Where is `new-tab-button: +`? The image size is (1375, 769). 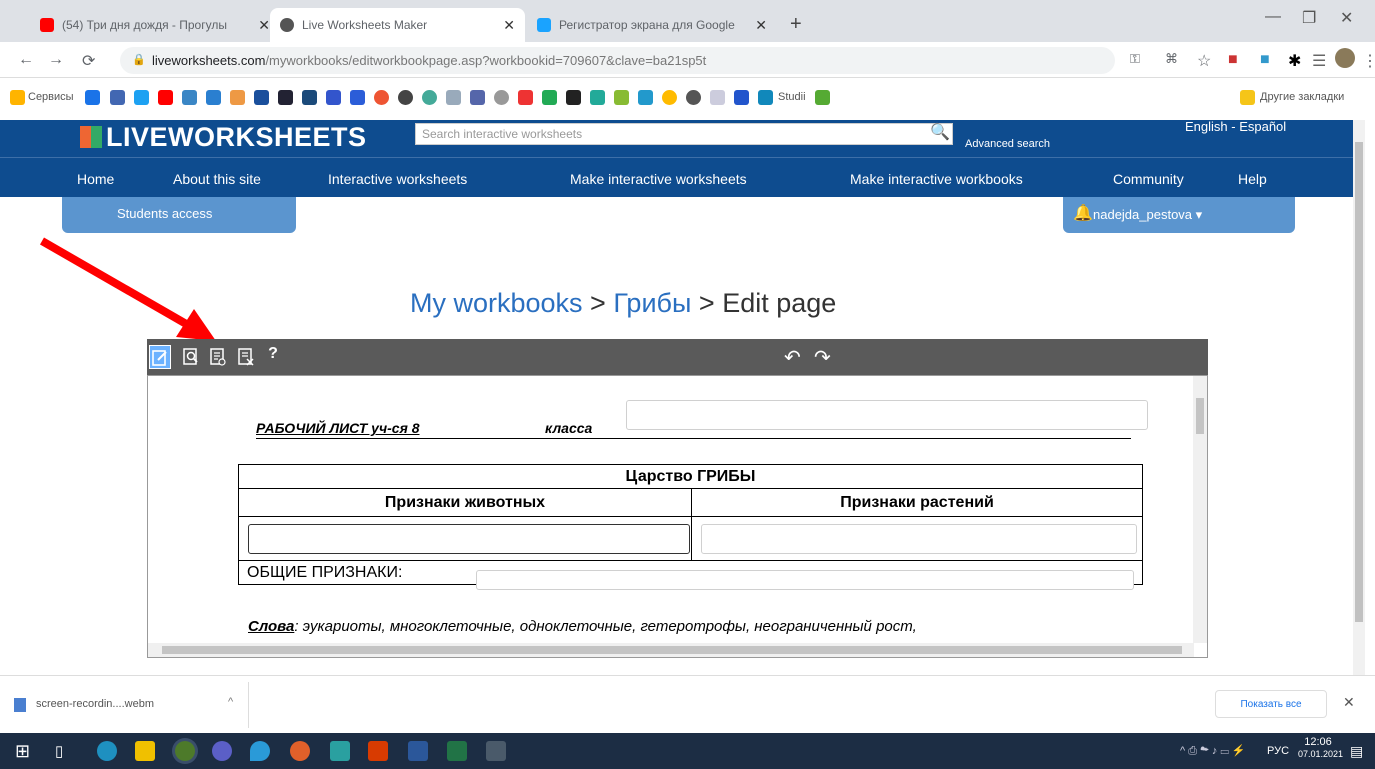
new-tab-button: + is located at coordinates (796, 24).